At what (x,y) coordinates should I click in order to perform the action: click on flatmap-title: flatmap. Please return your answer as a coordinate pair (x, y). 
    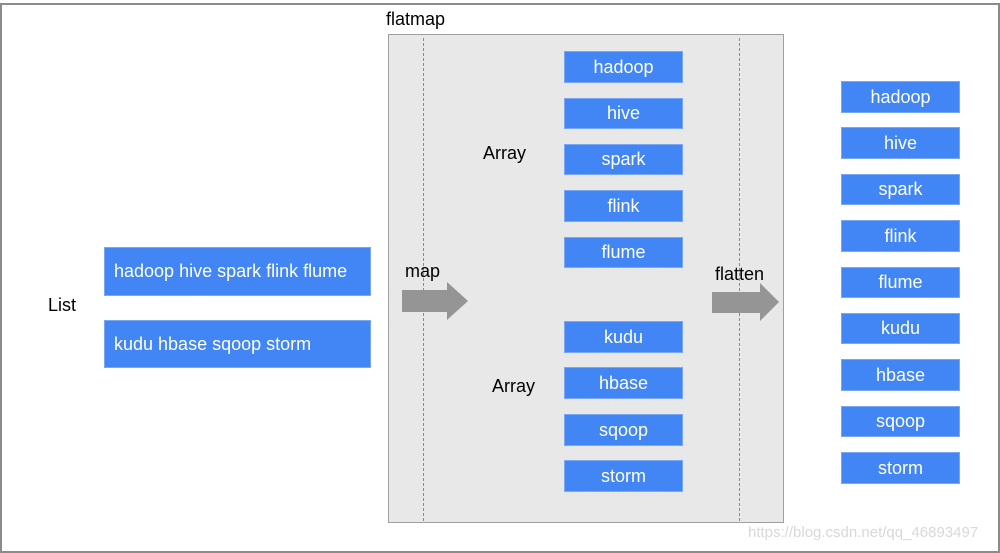
    Looking at the image, I should click on (416, 19).